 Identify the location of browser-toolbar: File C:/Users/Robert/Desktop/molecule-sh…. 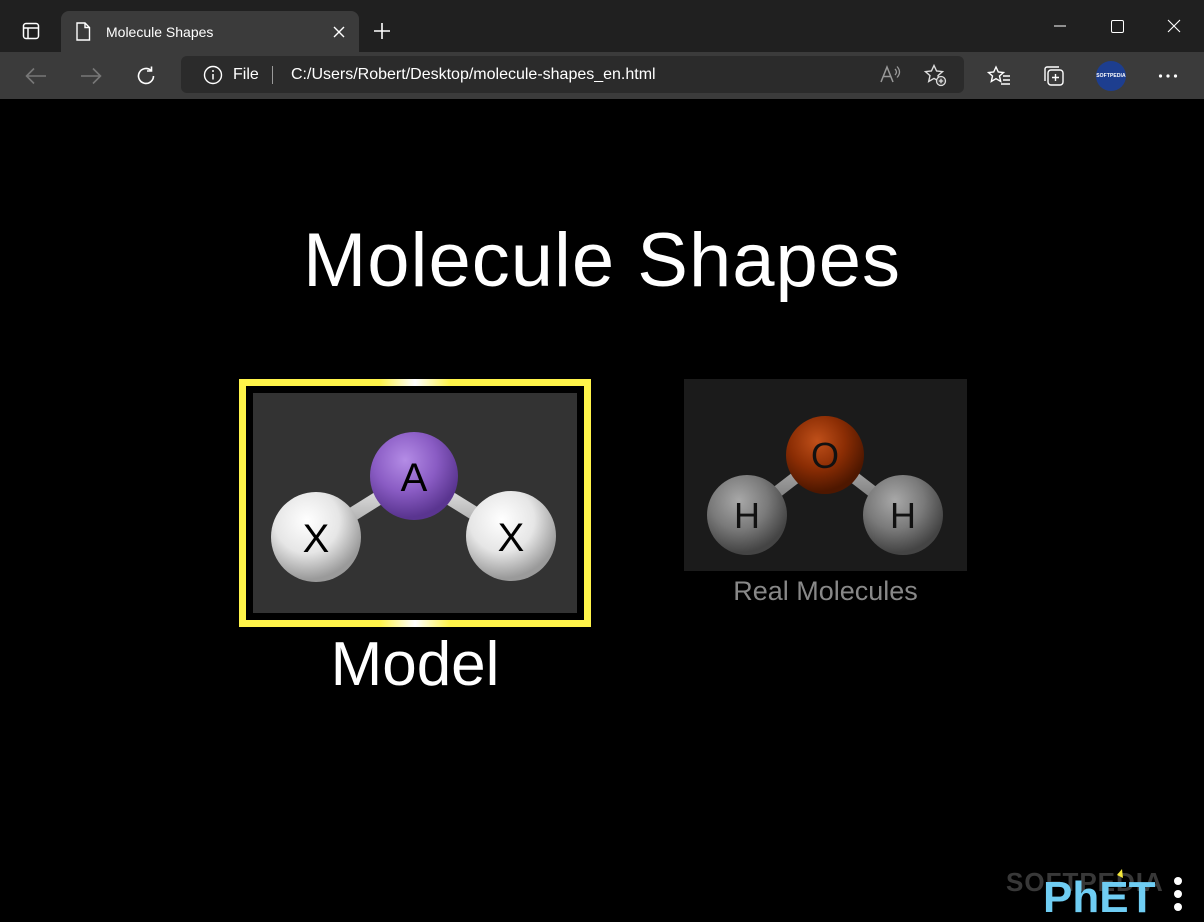
(602, 75).